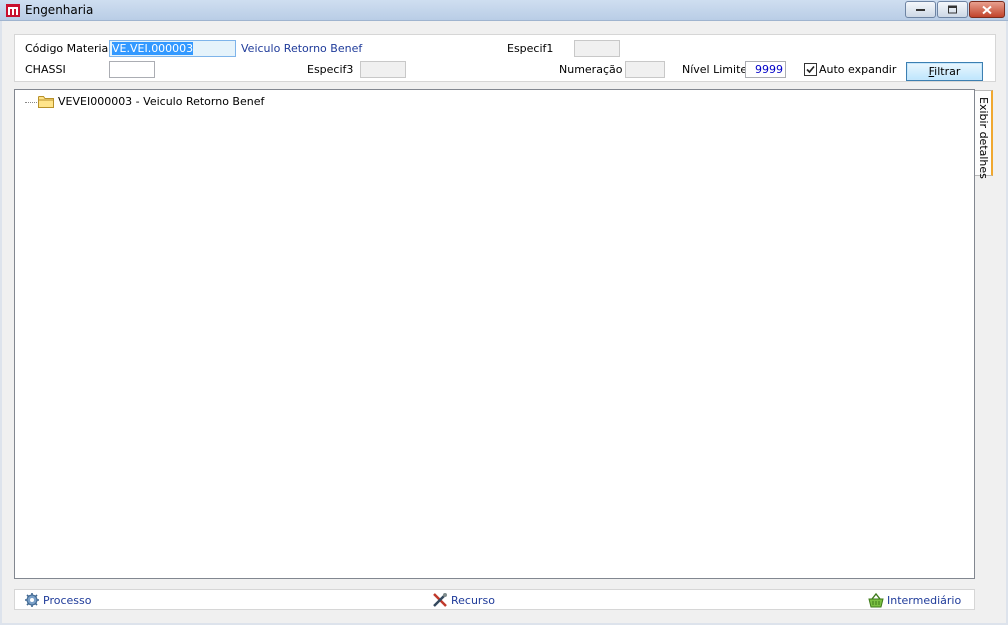 The height and width of the screenshot is (625, 1008). I want to click on minimize-icon, so click(920, 9).